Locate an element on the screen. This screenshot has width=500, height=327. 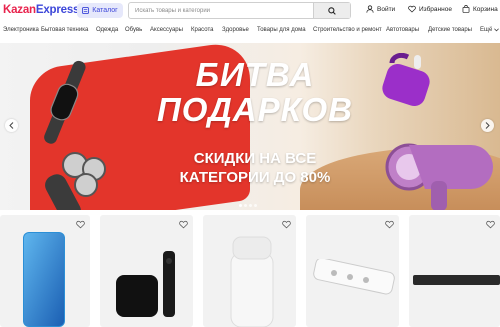
catalog-icon is located at coordinates (86, 10).